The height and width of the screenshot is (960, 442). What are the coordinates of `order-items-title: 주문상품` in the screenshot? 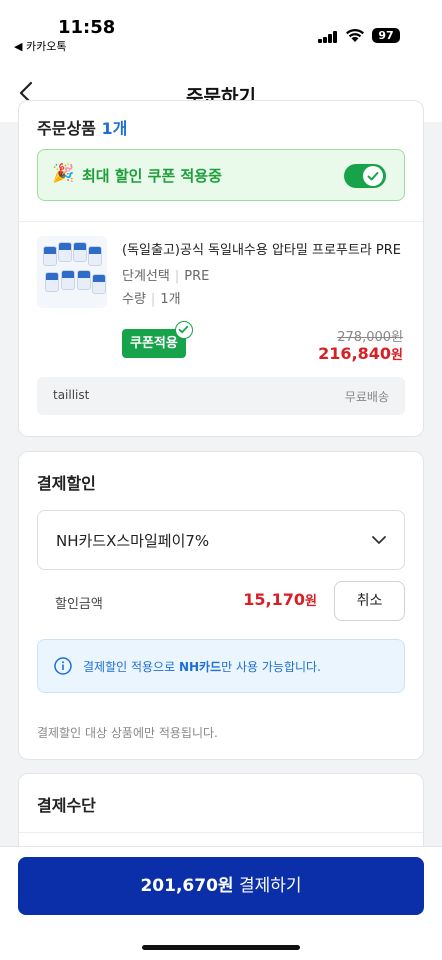 It's located at (66, 128).